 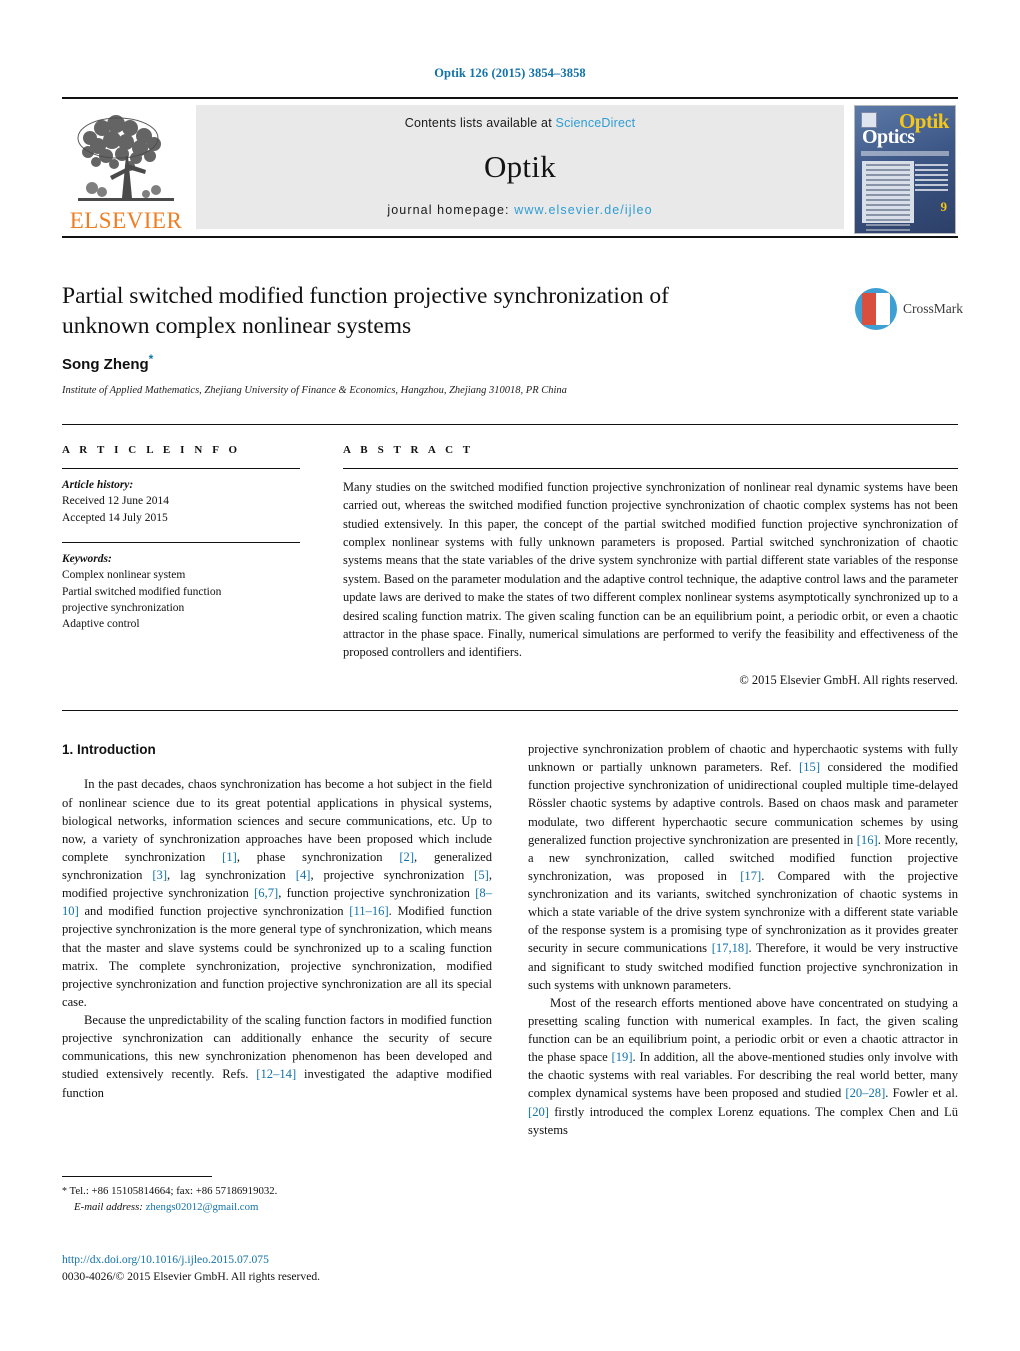 What do you see at coordinates (538, 1112) in the screenshot?
I see `citation-ref: [20]` at bounding box center [538, 1112].